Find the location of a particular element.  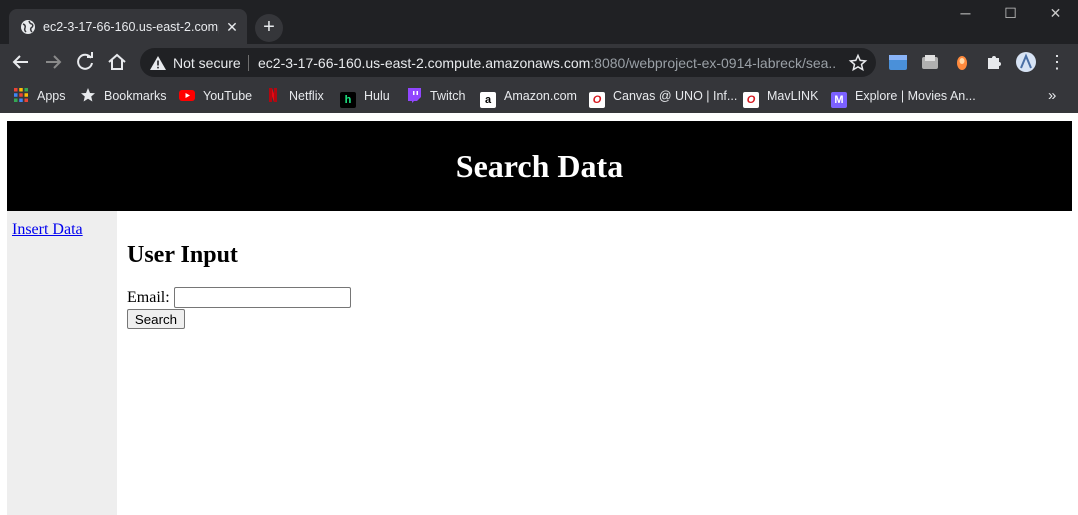

hulu-icon: h is located at coordinates (348, 100).